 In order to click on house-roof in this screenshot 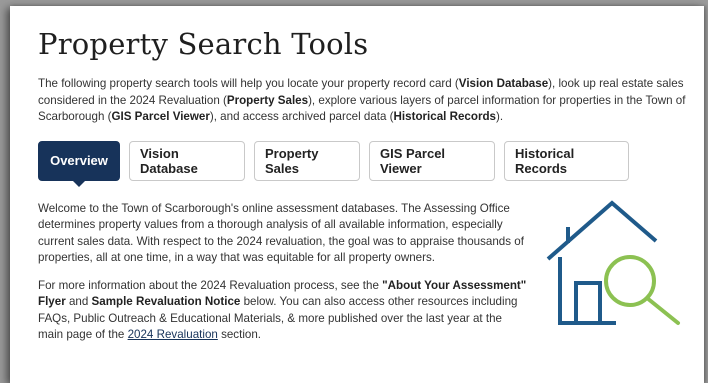, I will do `click(602, 230)`.